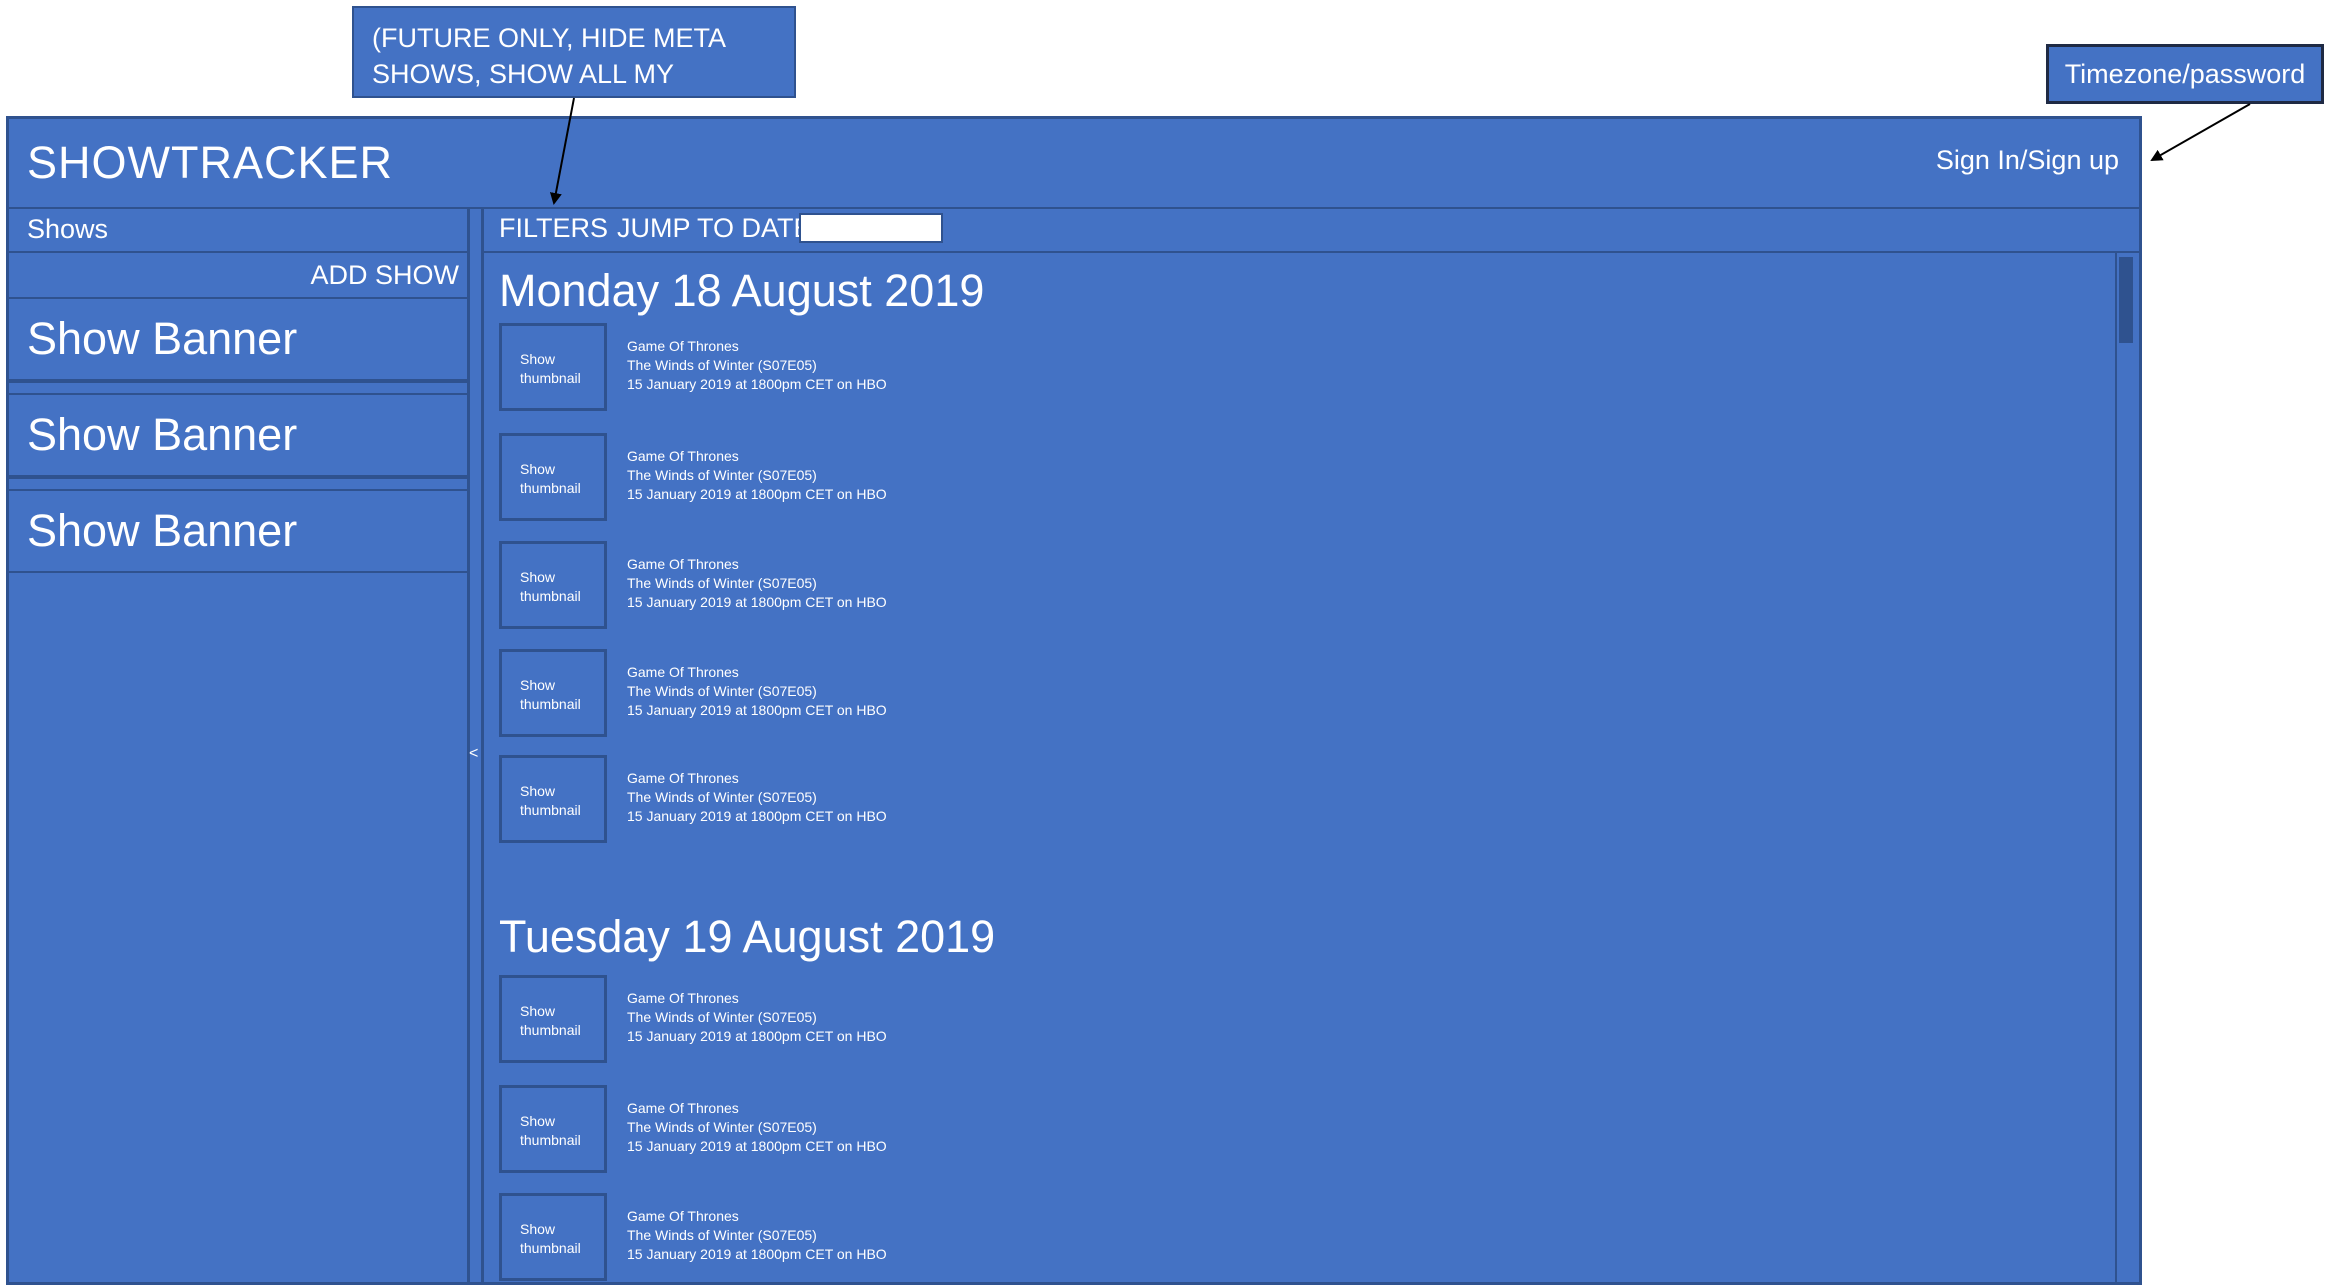  Describe the element at coordinates (553, 228) in the screenshot. I see `filters-button: FILTERS` at that location.